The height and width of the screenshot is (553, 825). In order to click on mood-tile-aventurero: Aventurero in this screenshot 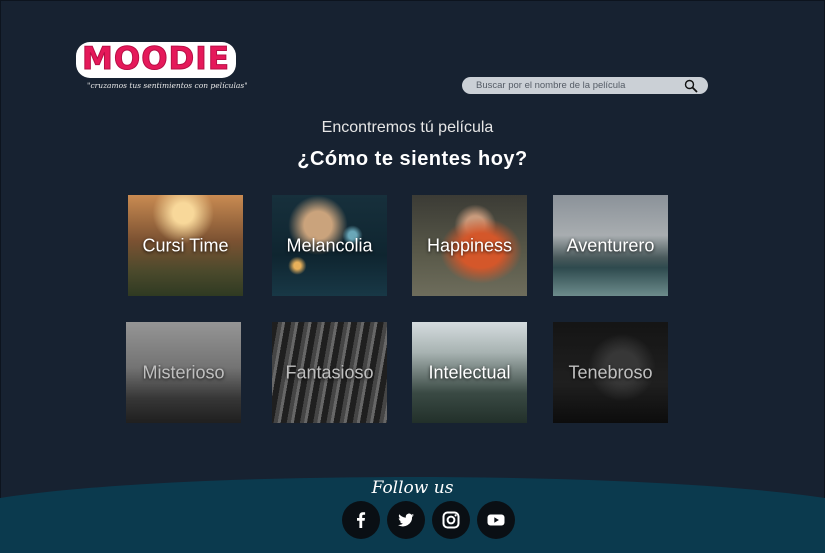, I will do `click(610, 245)`.